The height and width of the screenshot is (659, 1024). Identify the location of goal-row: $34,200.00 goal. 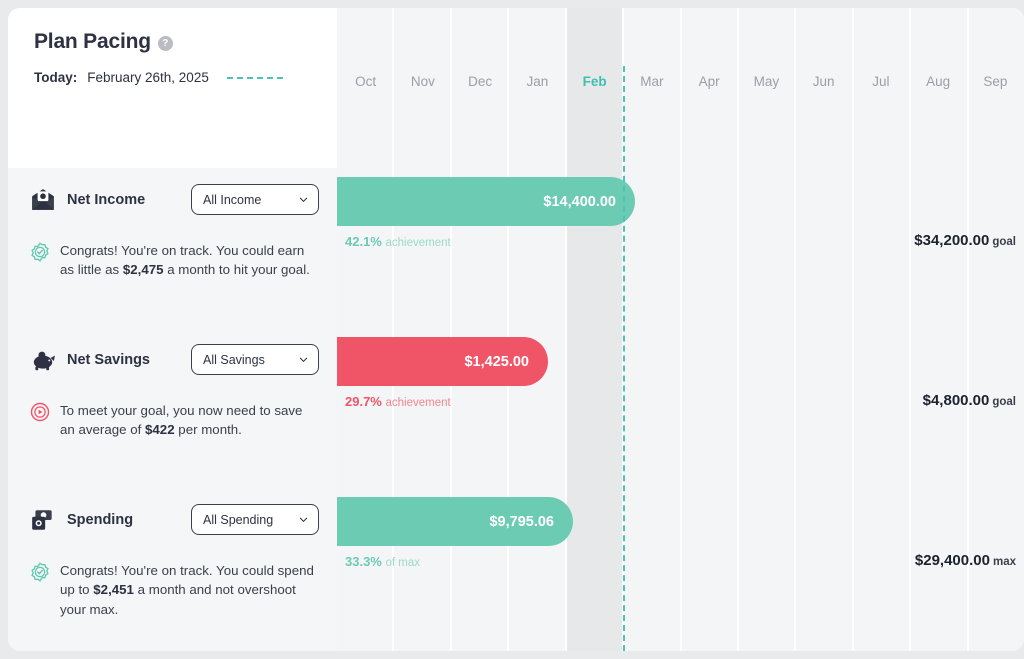
(965, 240).